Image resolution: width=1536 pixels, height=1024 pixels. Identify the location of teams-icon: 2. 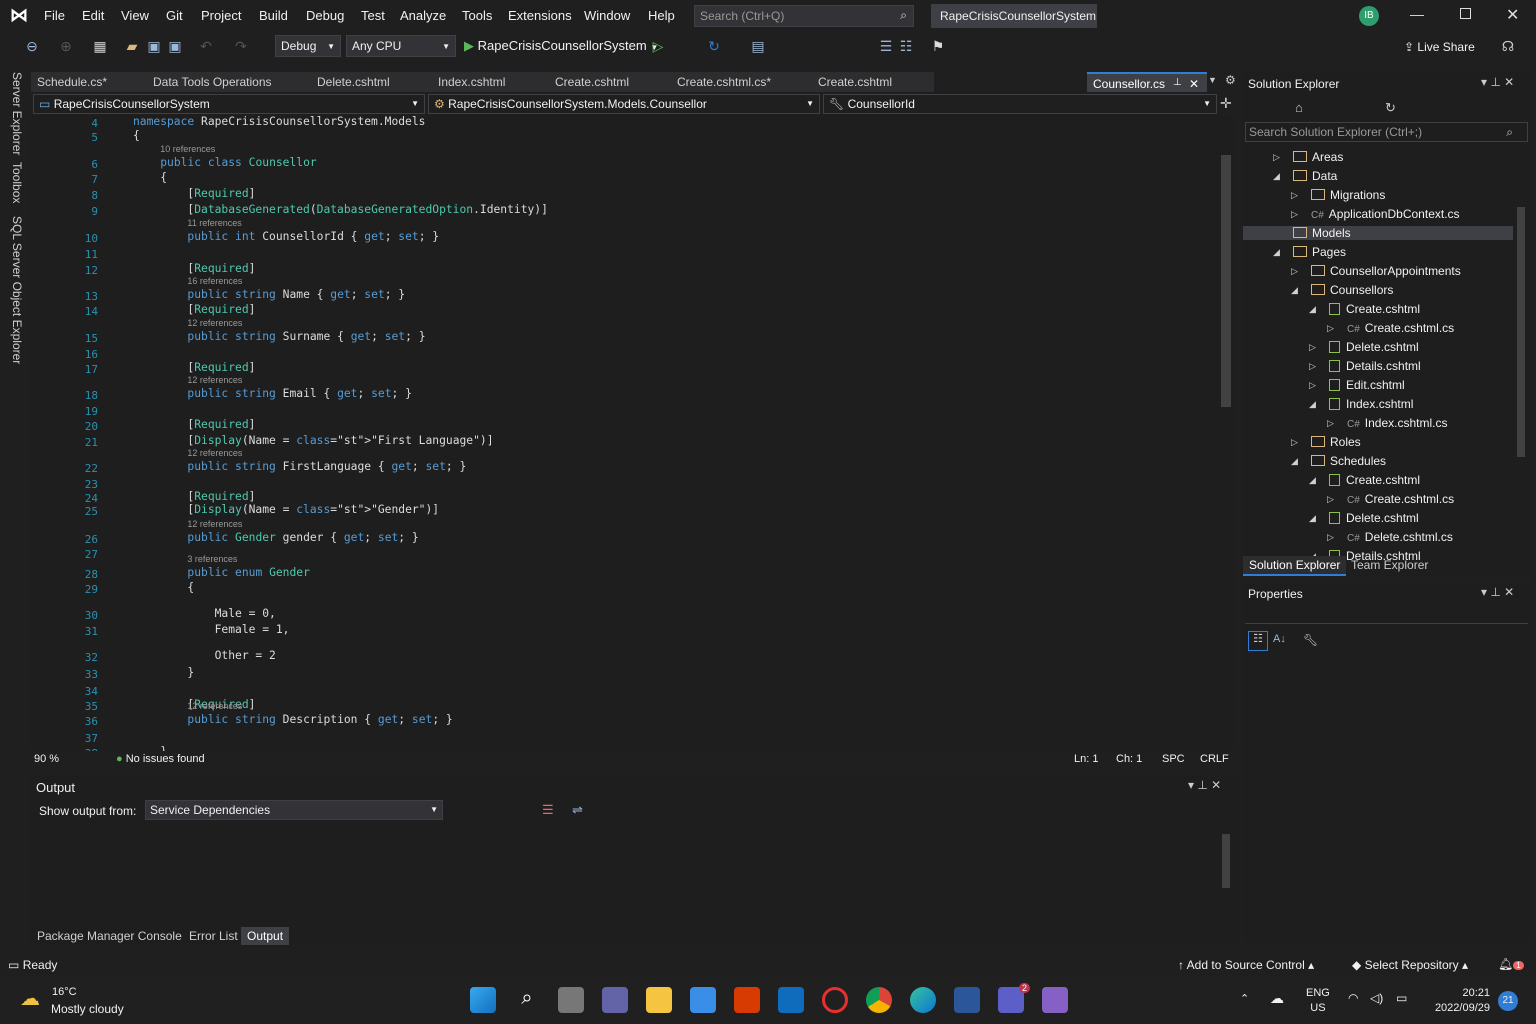
(1014, 998).